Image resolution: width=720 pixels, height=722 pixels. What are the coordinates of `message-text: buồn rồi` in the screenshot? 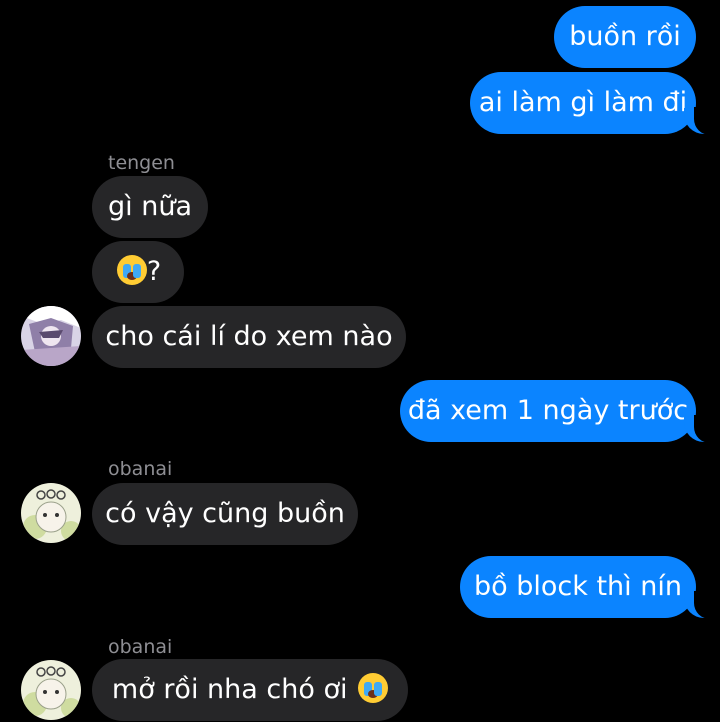 It's located at (625, 36).